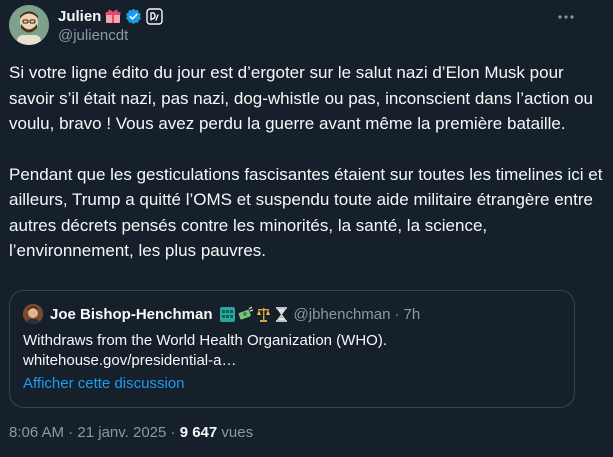 This screenshot has height=457, width=613. I want to click on quote-author-handle: @jbhenchman, so click(342, 314).